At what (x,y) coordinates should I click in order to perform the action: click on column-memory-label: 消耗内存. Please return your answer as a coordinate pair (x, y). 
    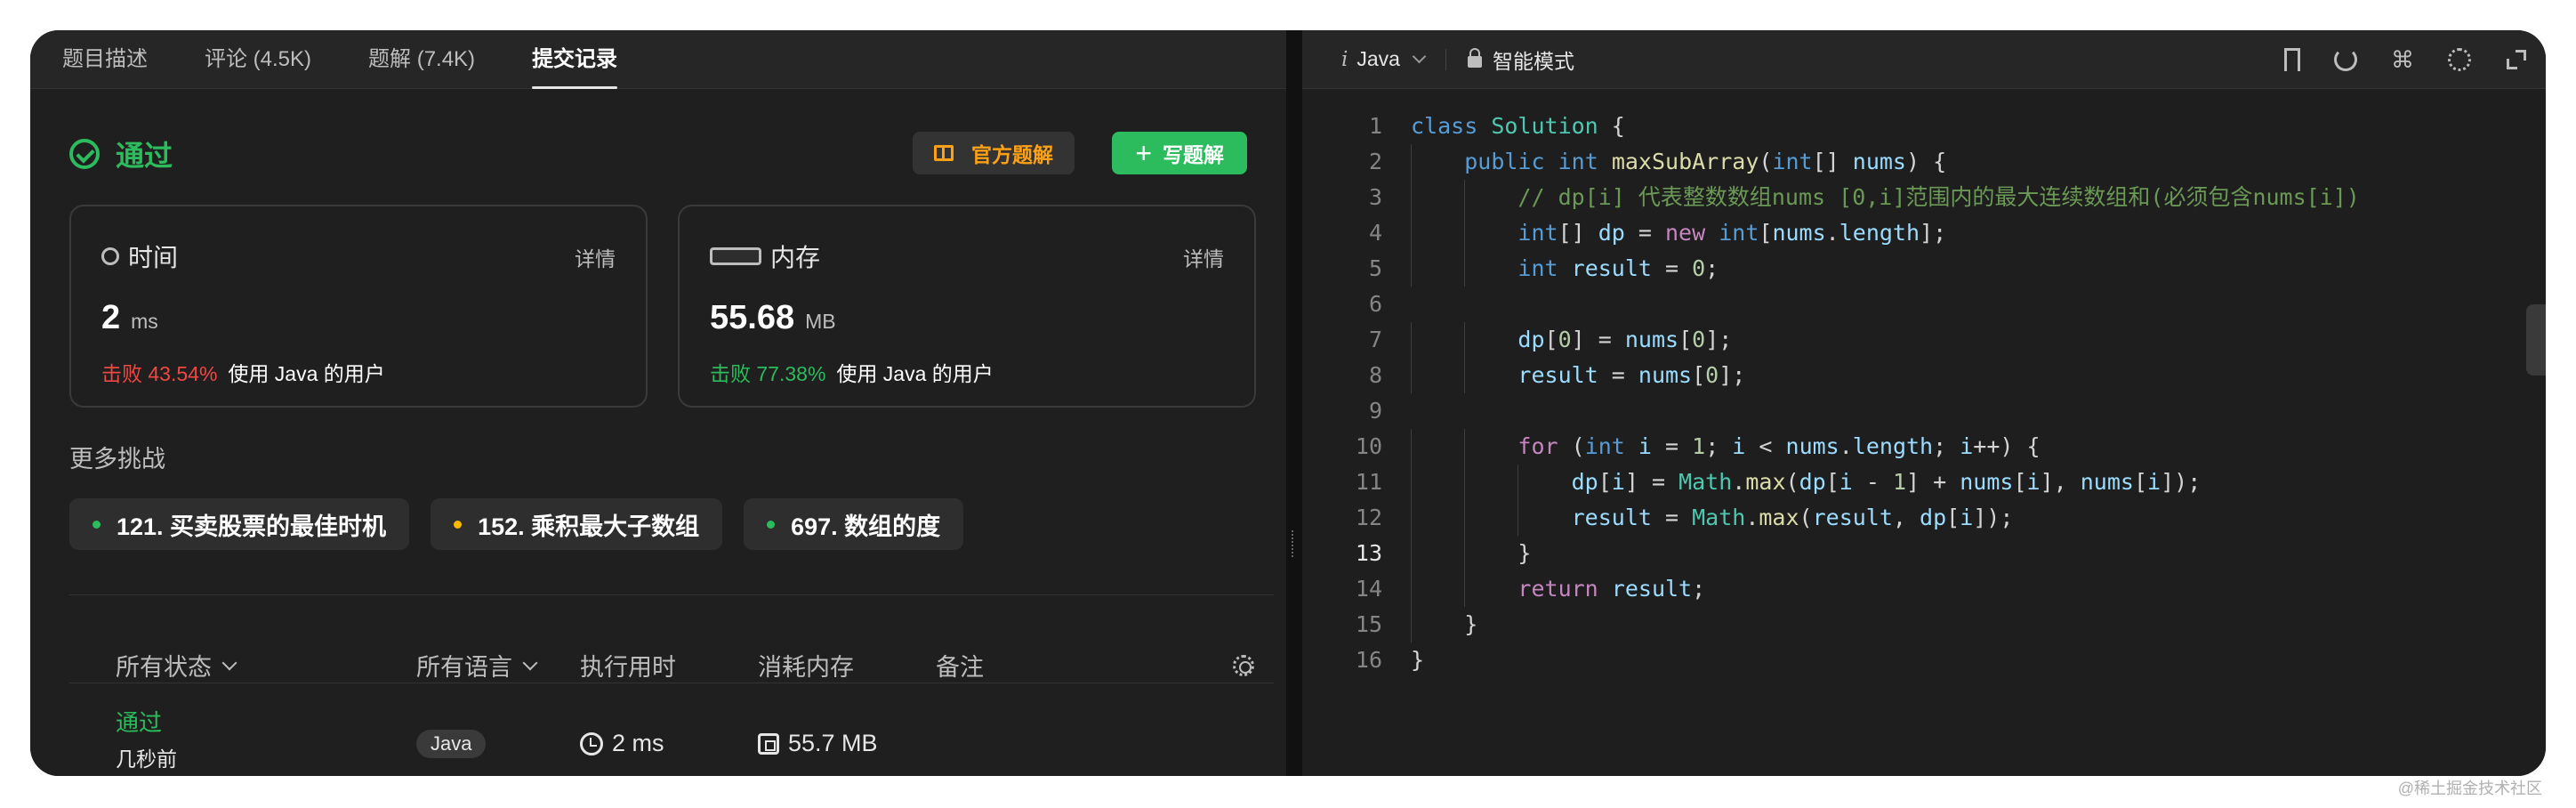
    Looking at the image, I should click on (806, 668).